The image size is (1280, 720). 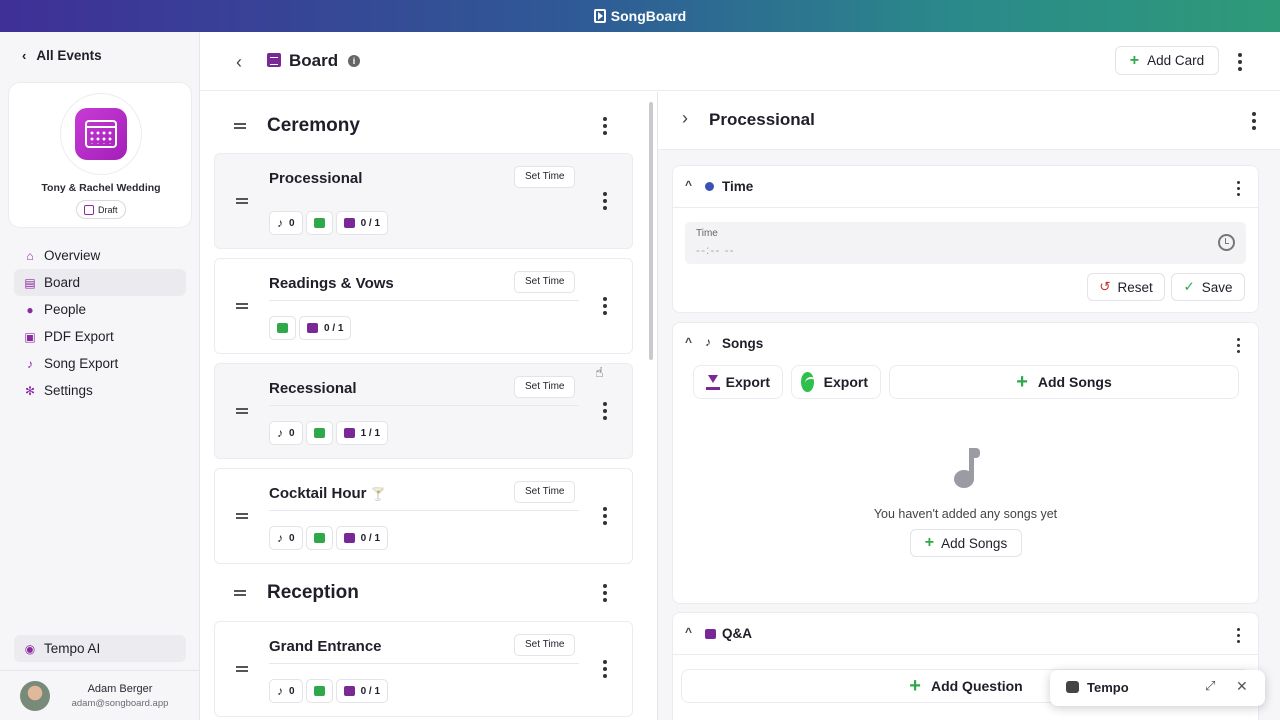 I want to click on info-icon: i, so click(x=354, y=61).